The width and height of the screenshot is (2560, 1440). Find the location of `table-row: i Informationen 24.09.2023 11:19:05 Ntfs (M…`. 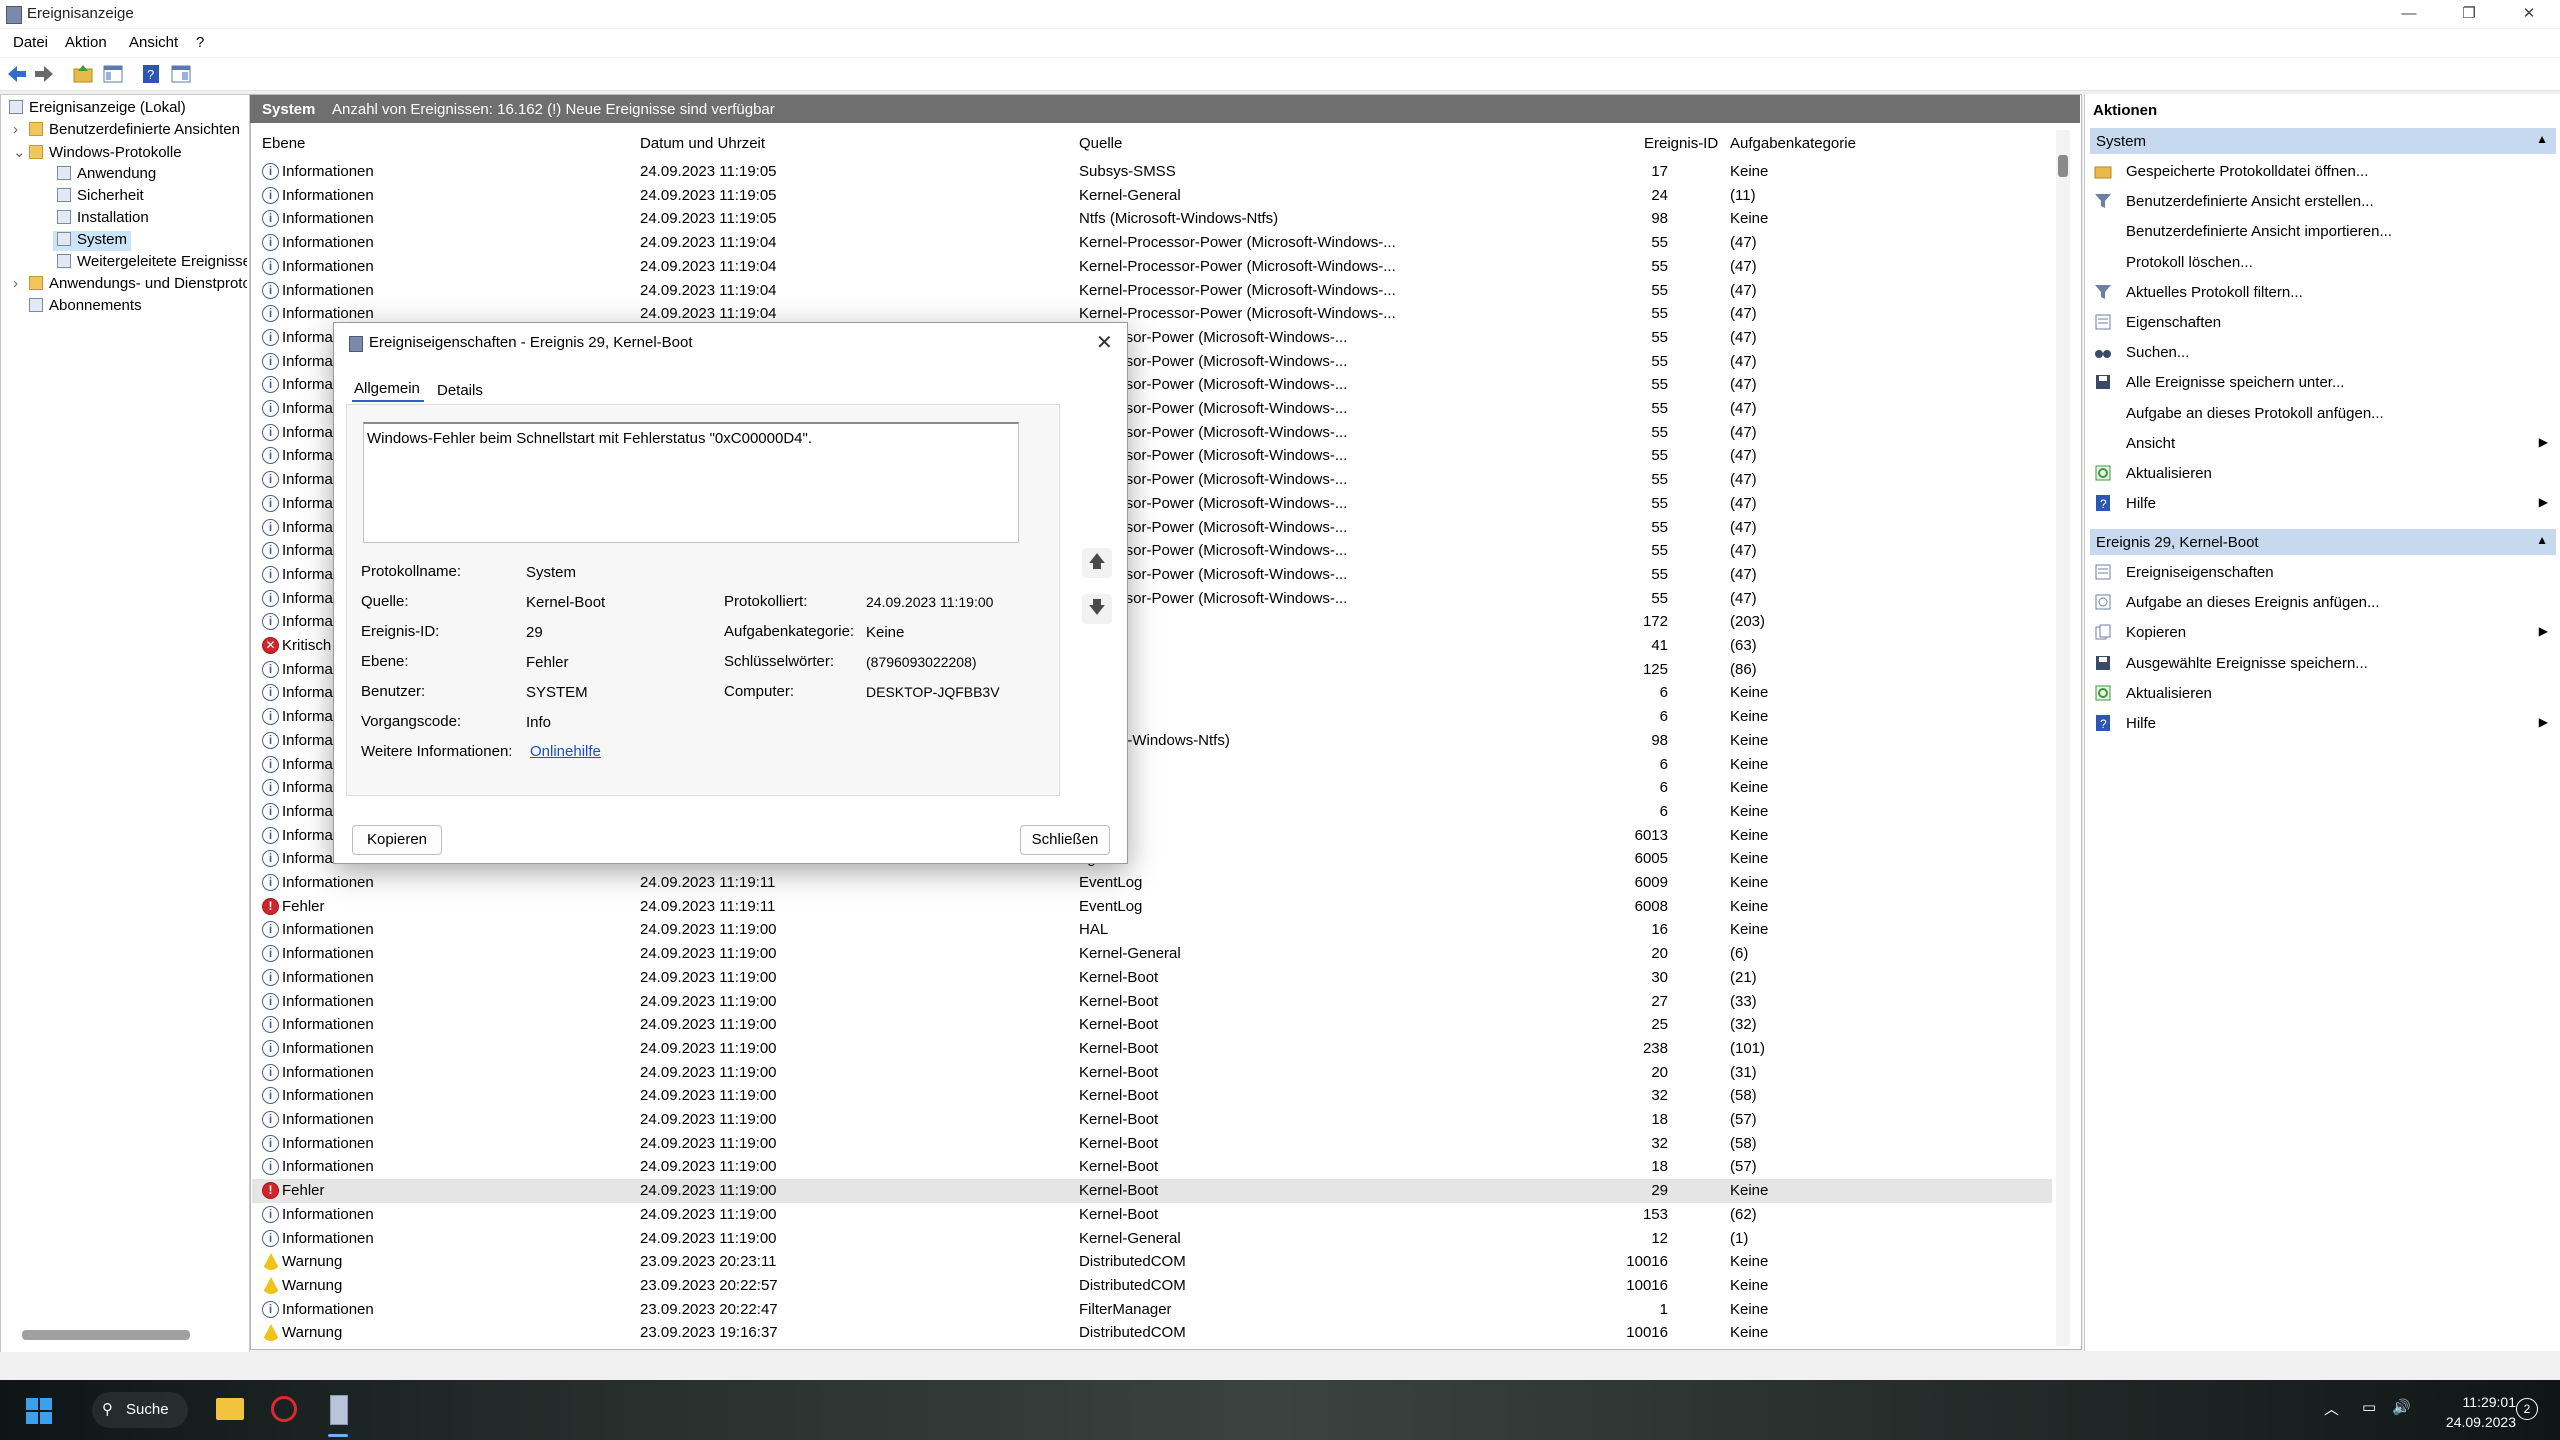

table-row: i Informationen 24.09.2023 11:19:05 Ntfs (M… is located at coordinates (1152, 219).